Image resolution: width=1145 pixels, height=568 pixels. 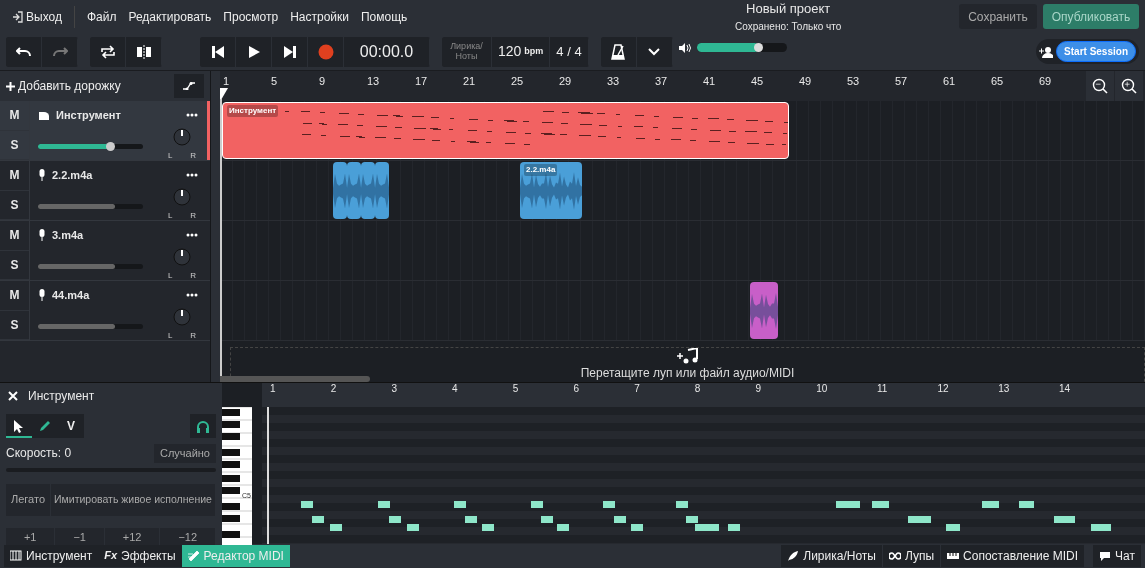 I want to click on panel-tab: Лирика/Ноты, so click(x=832, y=555).